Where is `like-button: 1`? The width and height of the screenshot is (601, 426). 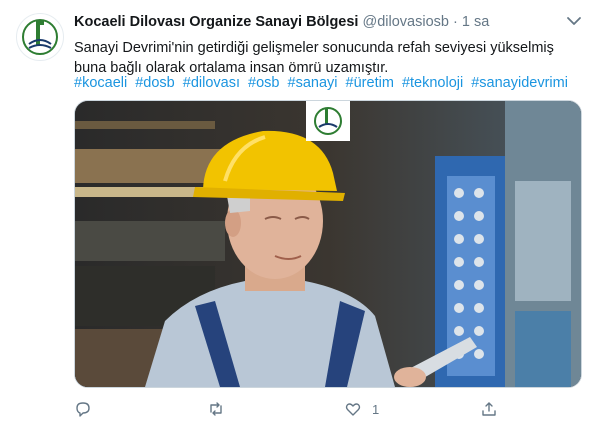
like-button: 1 is located at coordinates (361, 409).